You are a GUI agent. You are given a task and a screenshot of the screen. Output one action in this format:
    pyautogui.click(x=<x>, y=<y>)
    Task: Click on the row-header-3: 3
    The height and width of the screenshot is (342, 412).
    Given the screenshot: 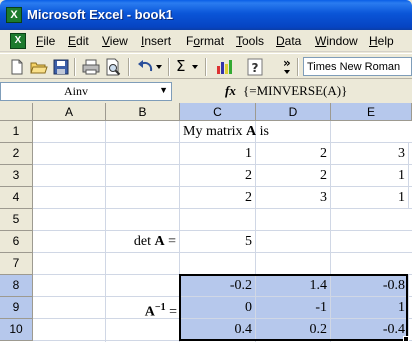 What is the action you would take?
    pyautogui.click(x=16, y=176)
    